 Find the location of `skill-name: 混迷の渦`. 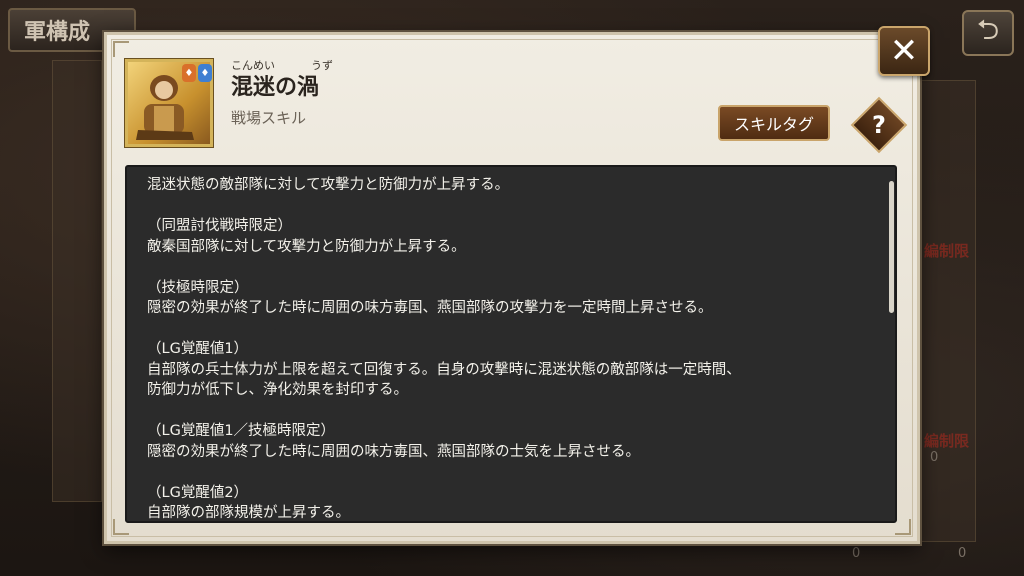

skill-name: 混迷の渦 is located at coordinates (275, 87).